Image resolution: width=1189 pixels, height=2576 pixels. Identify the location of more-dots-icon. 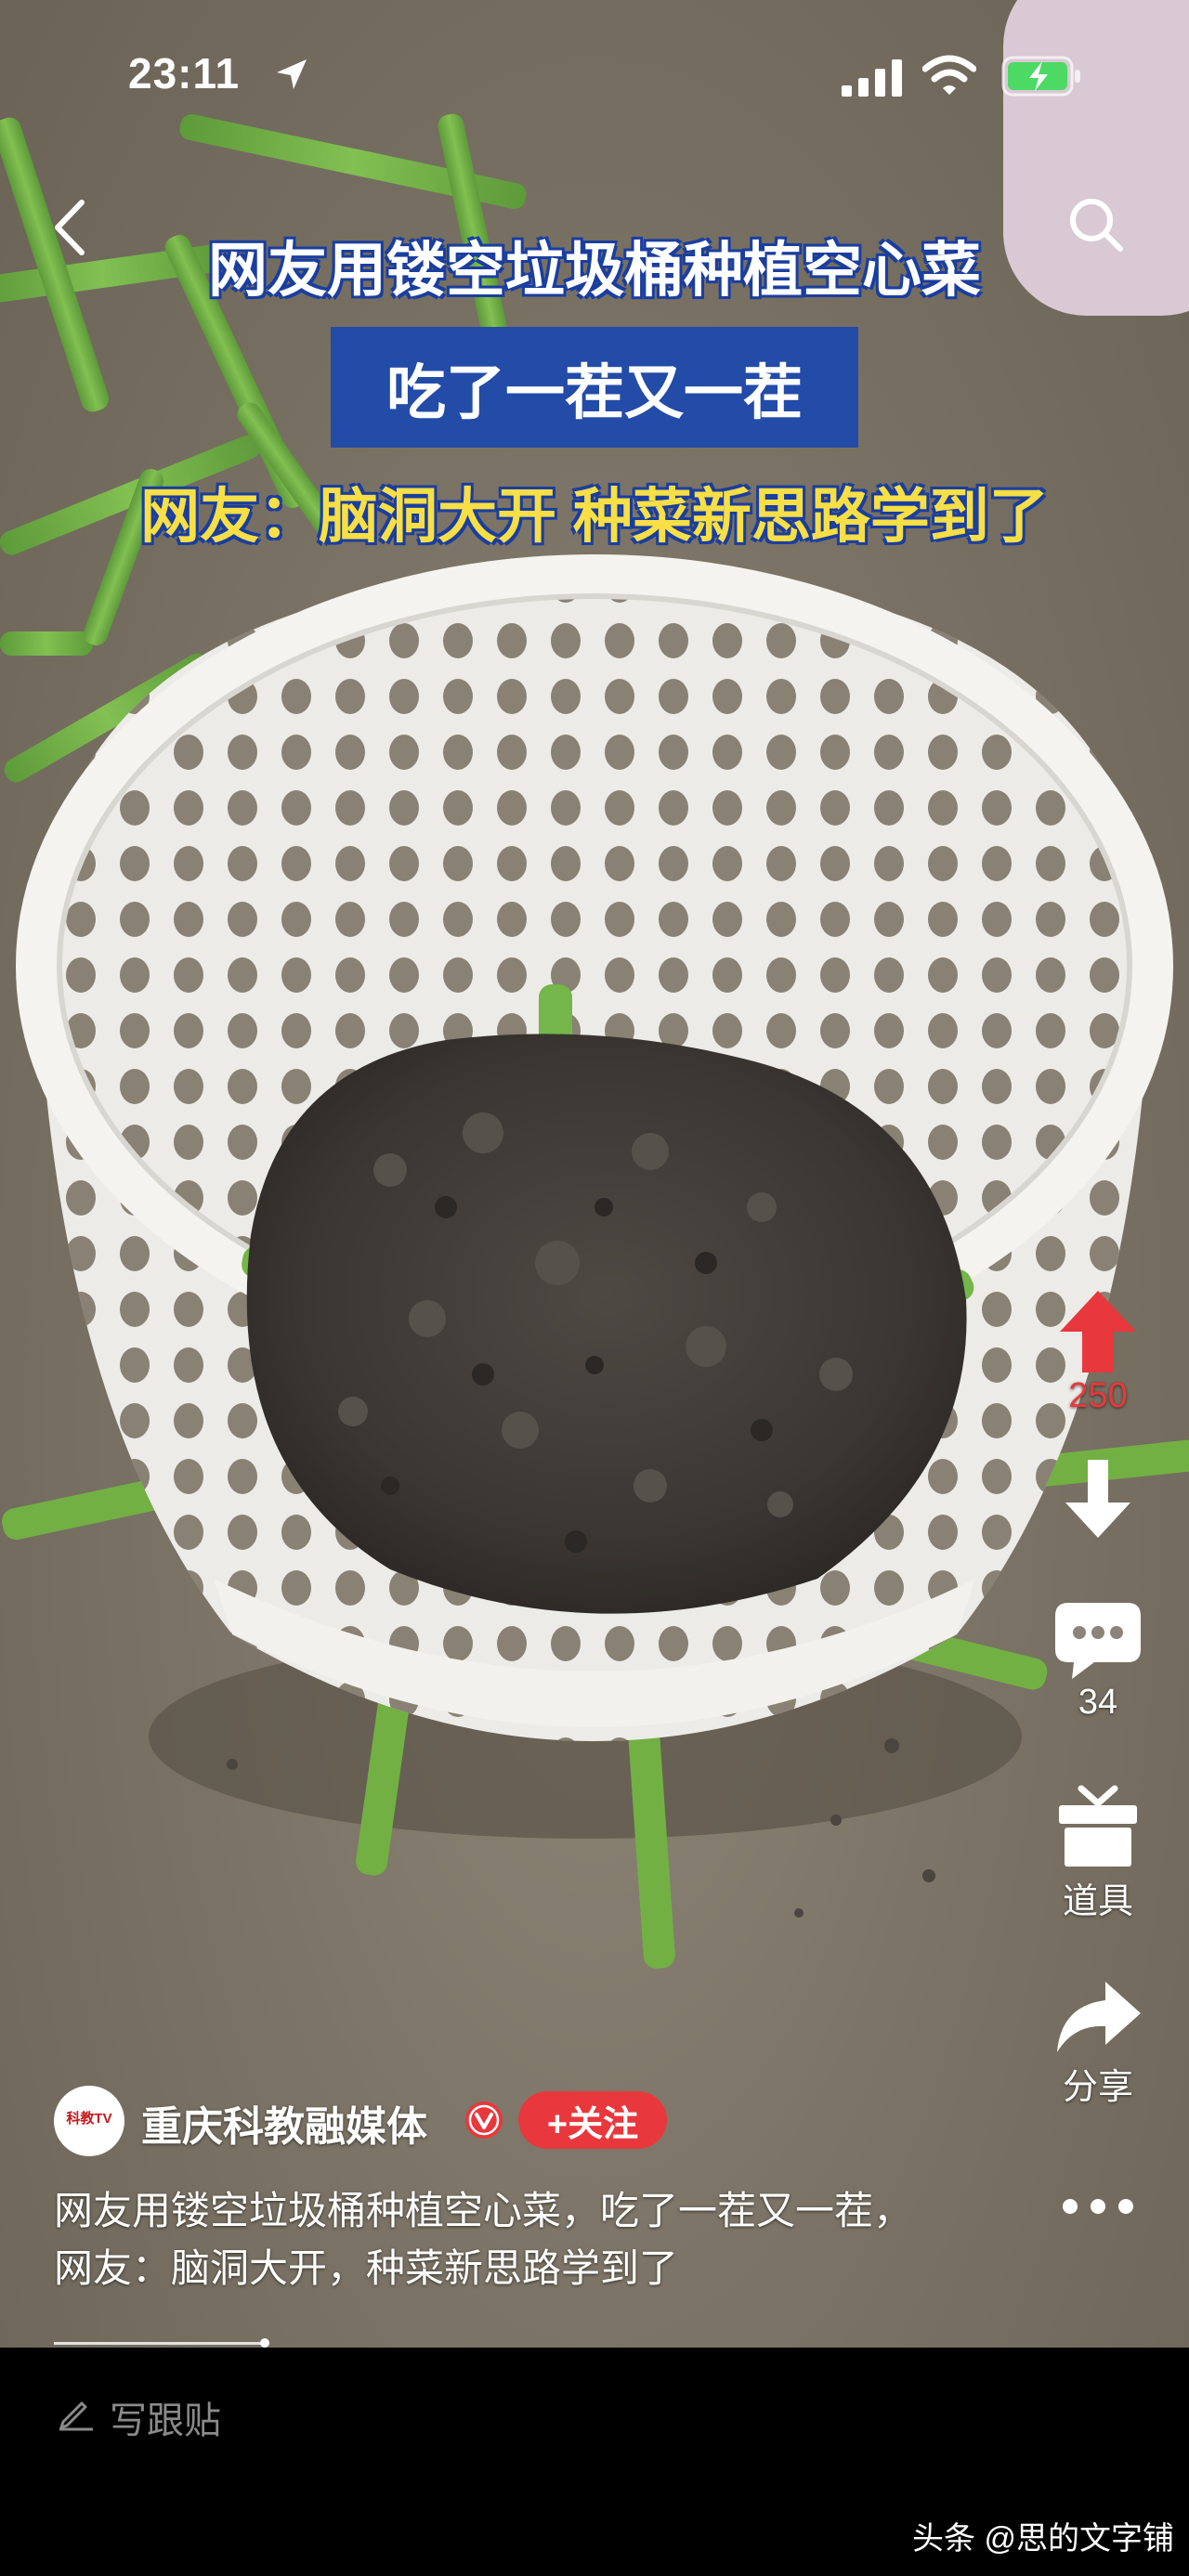
(1098, 2206).